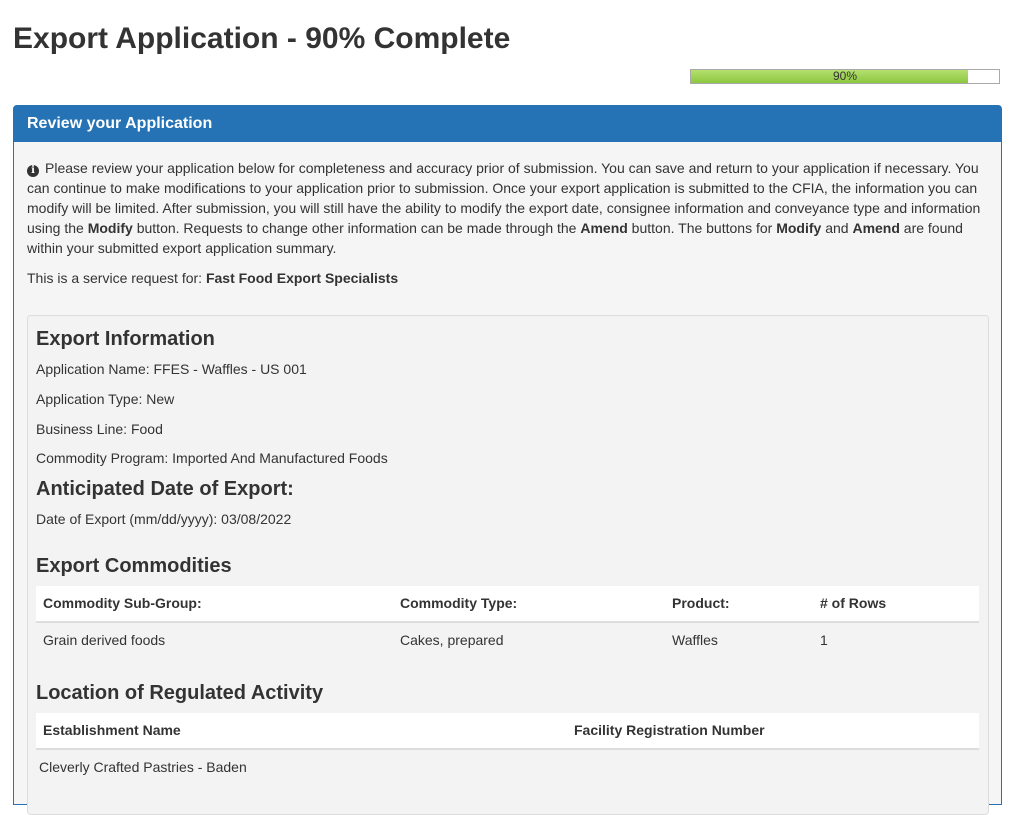  I want to click on regulated-activity-heading: Location of Regulated Activity, so click(180, 693).